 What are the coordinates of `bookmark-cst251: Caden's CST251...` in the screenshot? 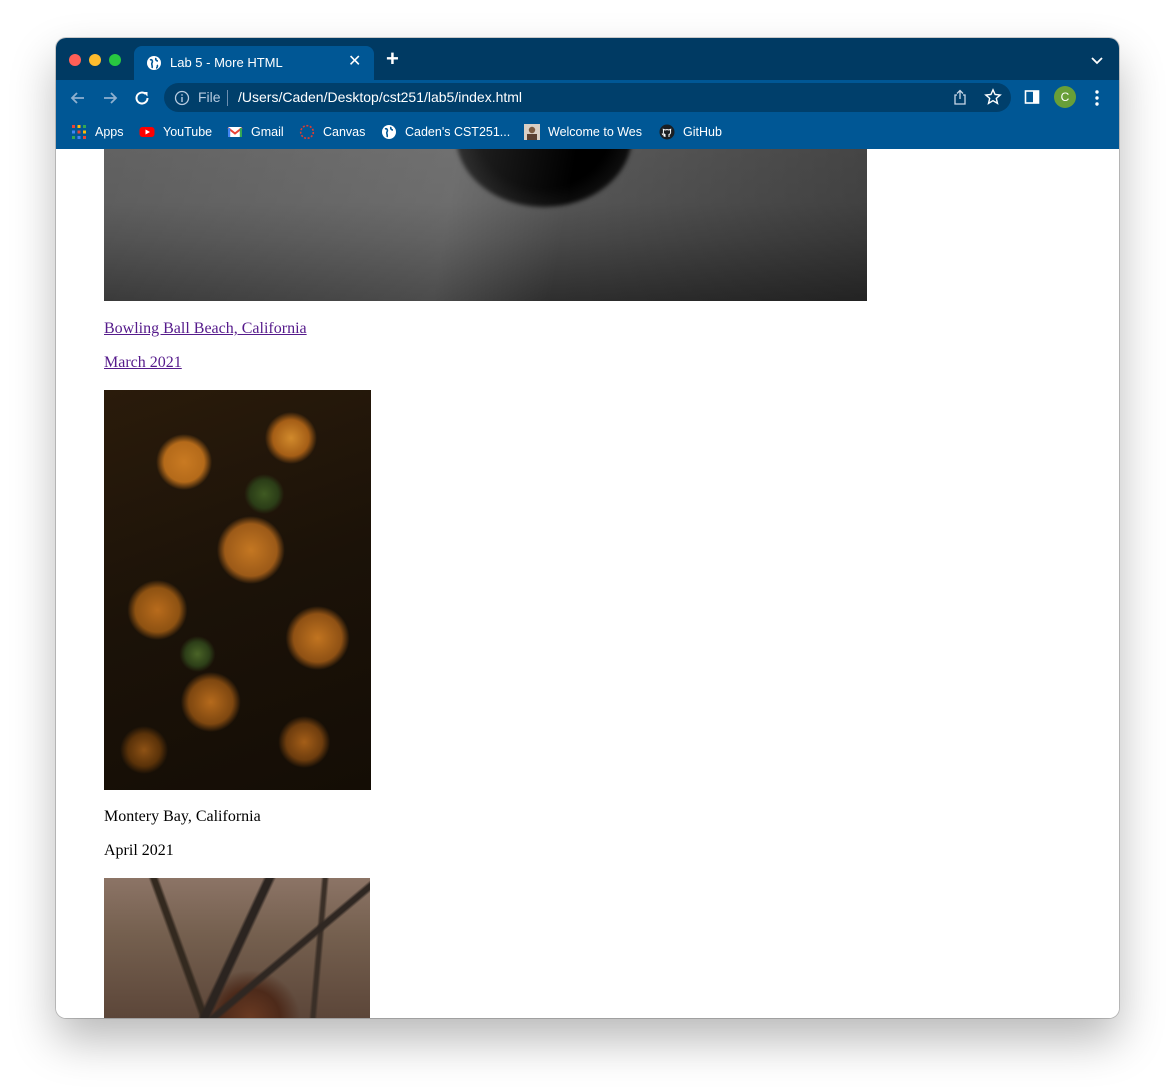 It's located at (445, 132).